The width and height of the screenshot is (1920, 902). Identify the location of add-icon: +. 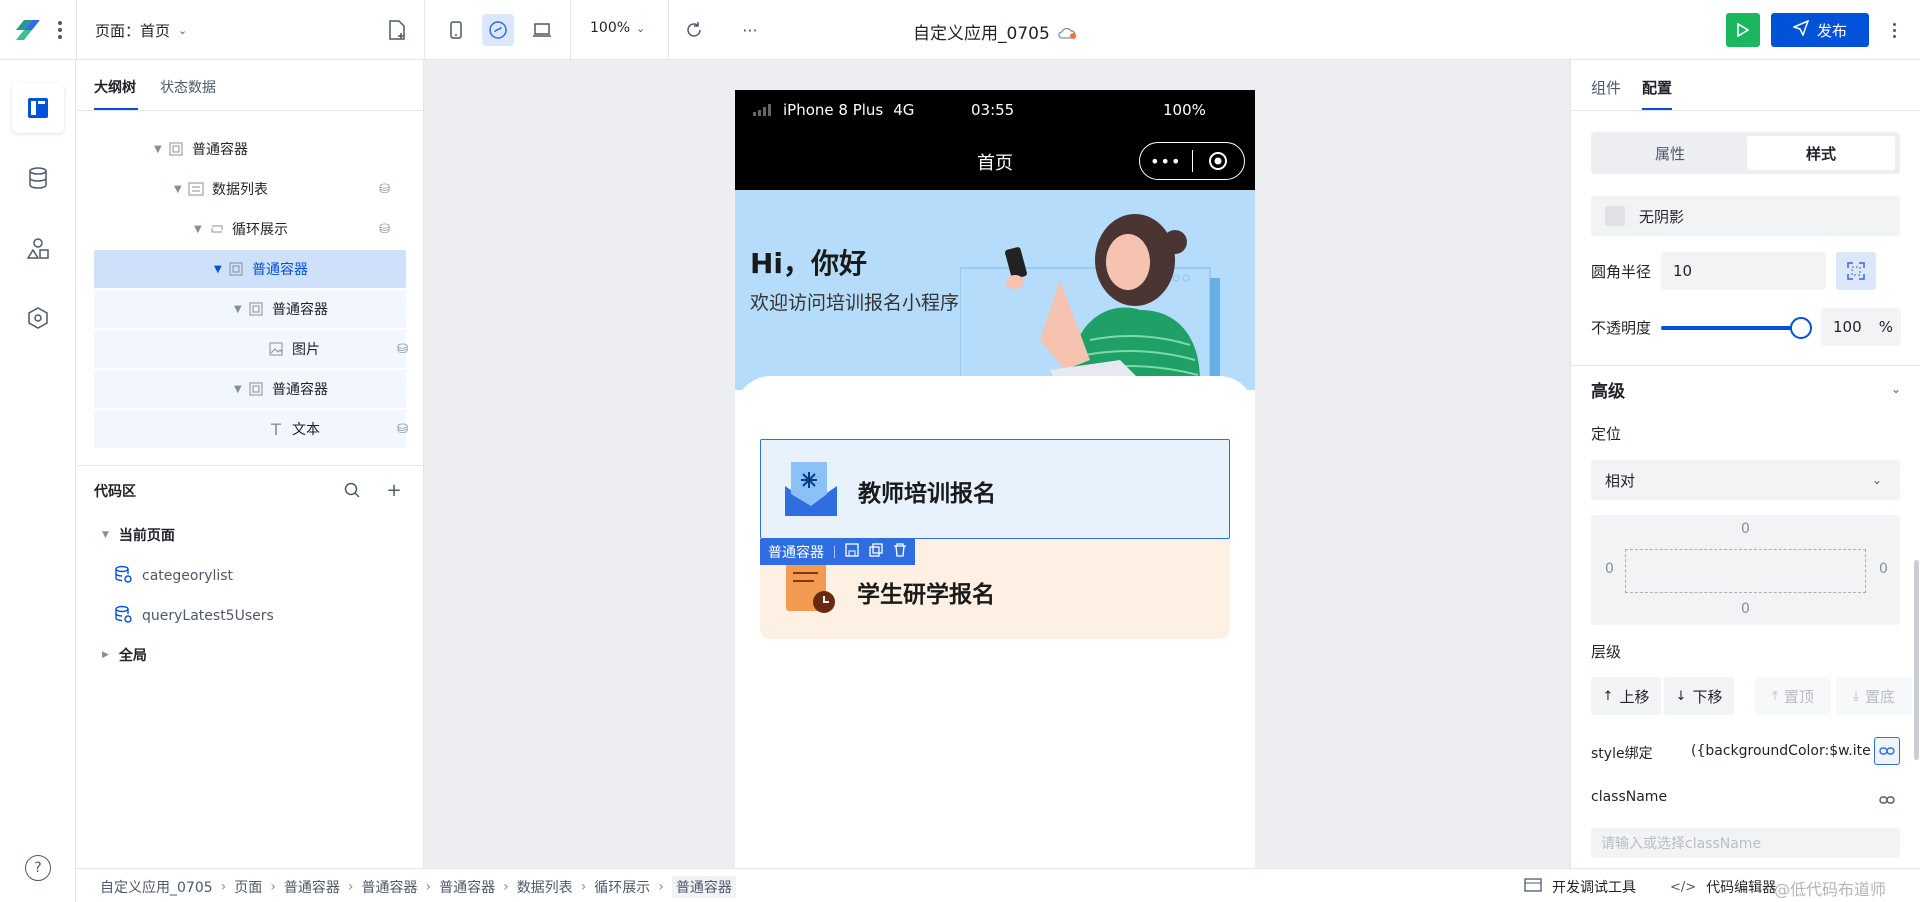
(394, 490).